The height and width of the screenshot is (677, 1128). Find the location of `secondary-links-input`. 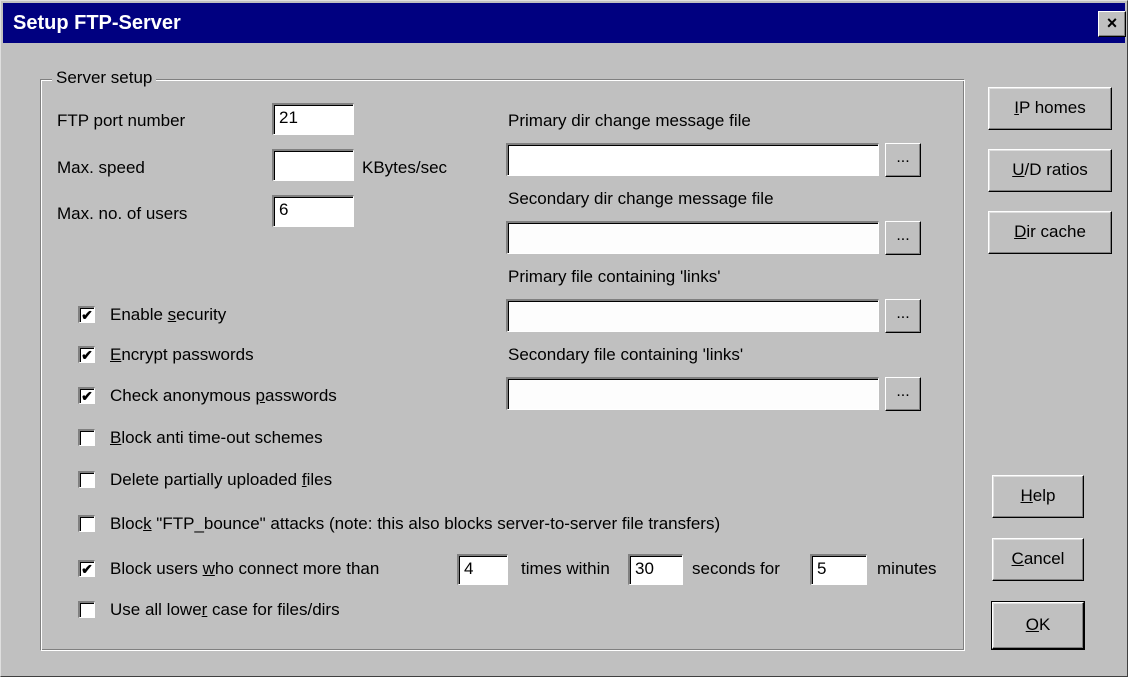

secondary-links-input is located at coordinates (692, 393).